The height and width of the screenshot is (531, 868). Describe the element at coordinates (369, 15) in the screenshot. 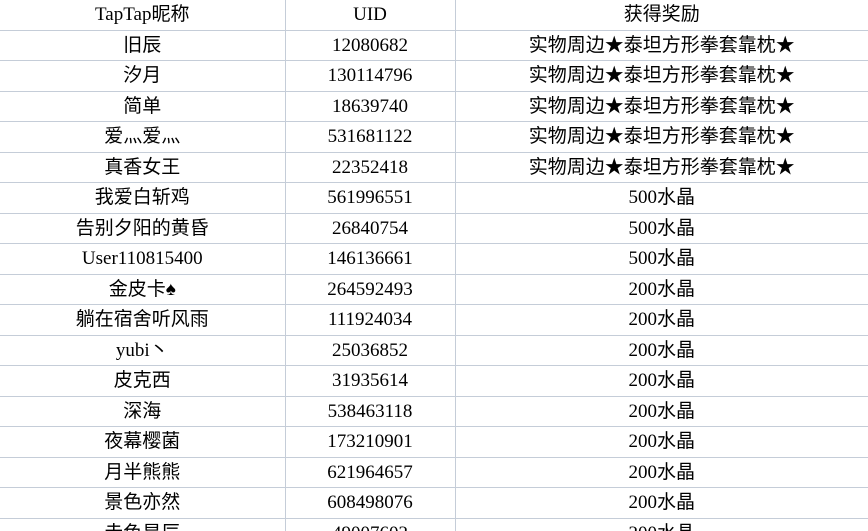

I see `column-header-uid: UID` at that location.